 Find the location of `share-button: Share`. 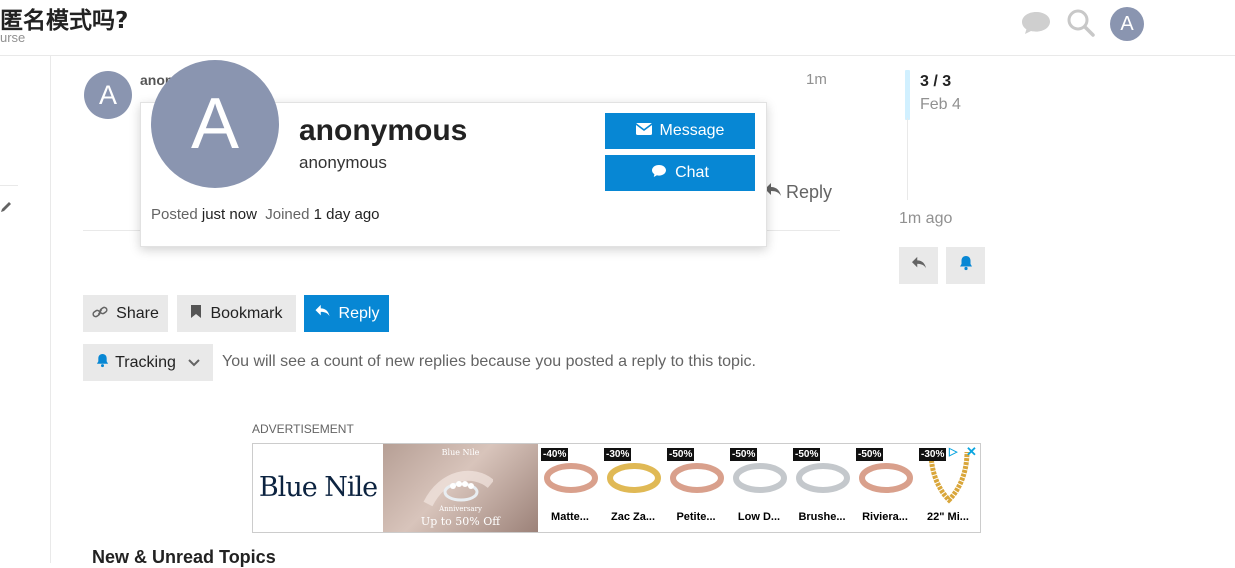

share-button: Share is located at coordinates (125, 313).